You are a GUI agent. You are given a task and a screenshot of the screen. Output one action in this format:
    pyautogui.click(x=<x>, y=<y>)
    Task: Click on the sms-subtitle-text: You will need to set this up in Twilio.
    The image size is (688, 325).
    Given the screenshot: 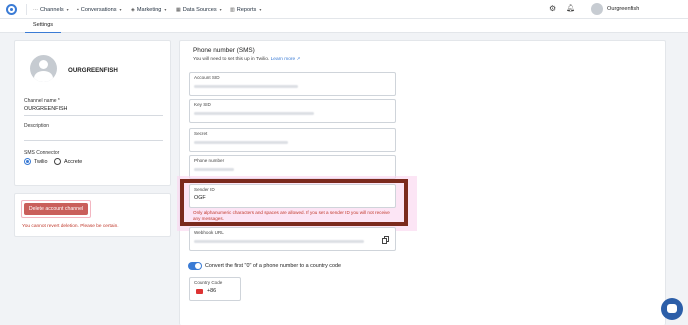 What is the action you would take?
    pyautogui.click(x=231, y=59)
    